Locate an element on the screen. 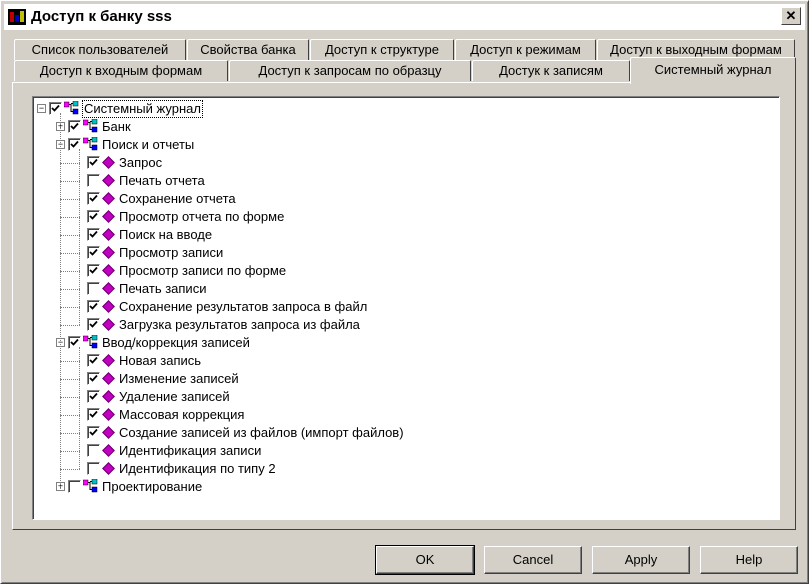 Image resolution: width=809 pixels, height=584 pixels. tab-input-forms-access: Доступ к входным формам is located at coordinates (121, 70).